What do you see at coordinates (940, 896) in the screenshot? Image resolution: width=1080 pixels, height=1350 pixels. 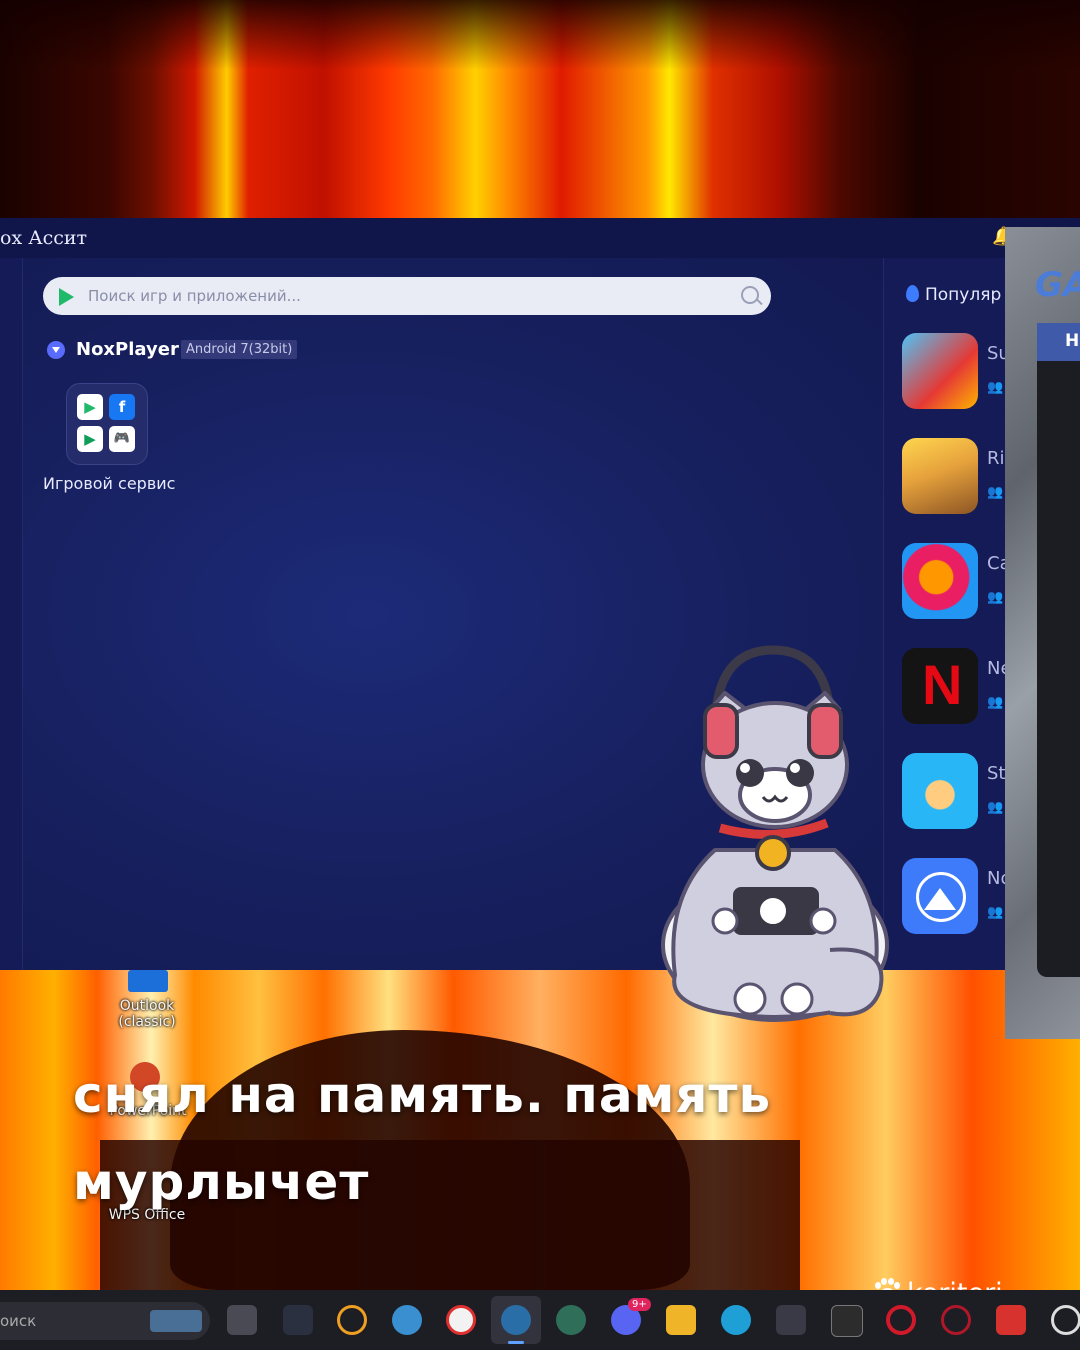 I see `nordvpn-icon` at bounding box center [940, 896].